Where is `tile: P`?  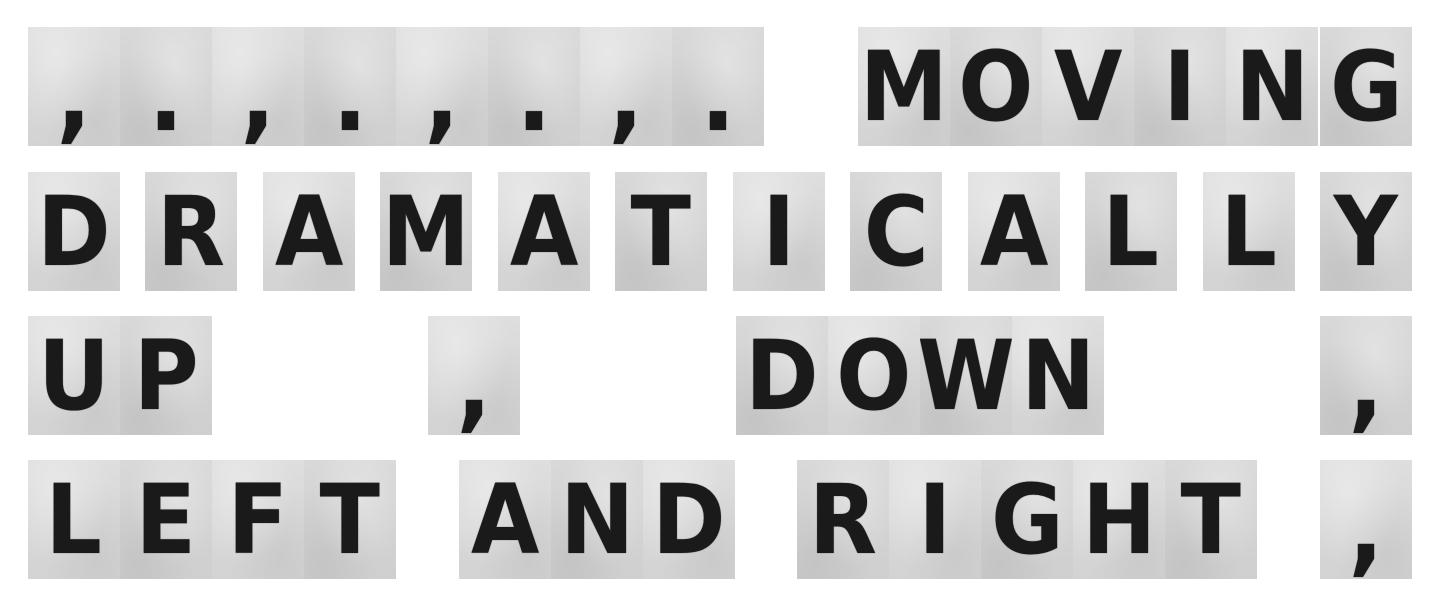 tile: P is located at coordinates (166, 375).